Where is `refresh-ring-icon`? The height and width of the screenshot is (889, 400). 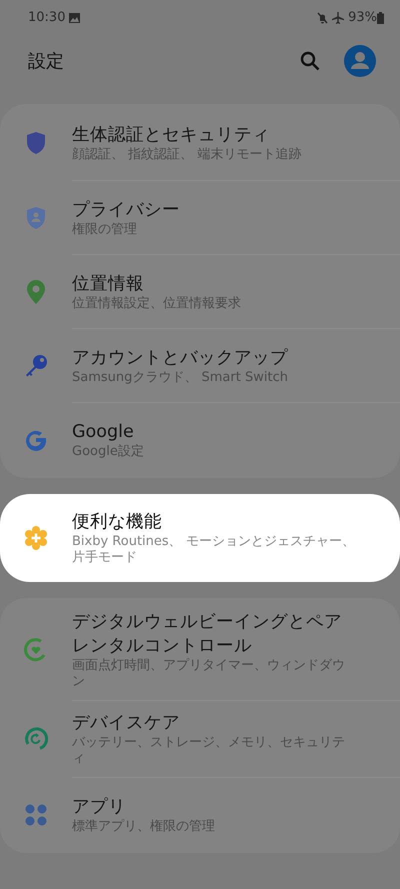
refresh-ring-icon is located at coordinates (36, 739).